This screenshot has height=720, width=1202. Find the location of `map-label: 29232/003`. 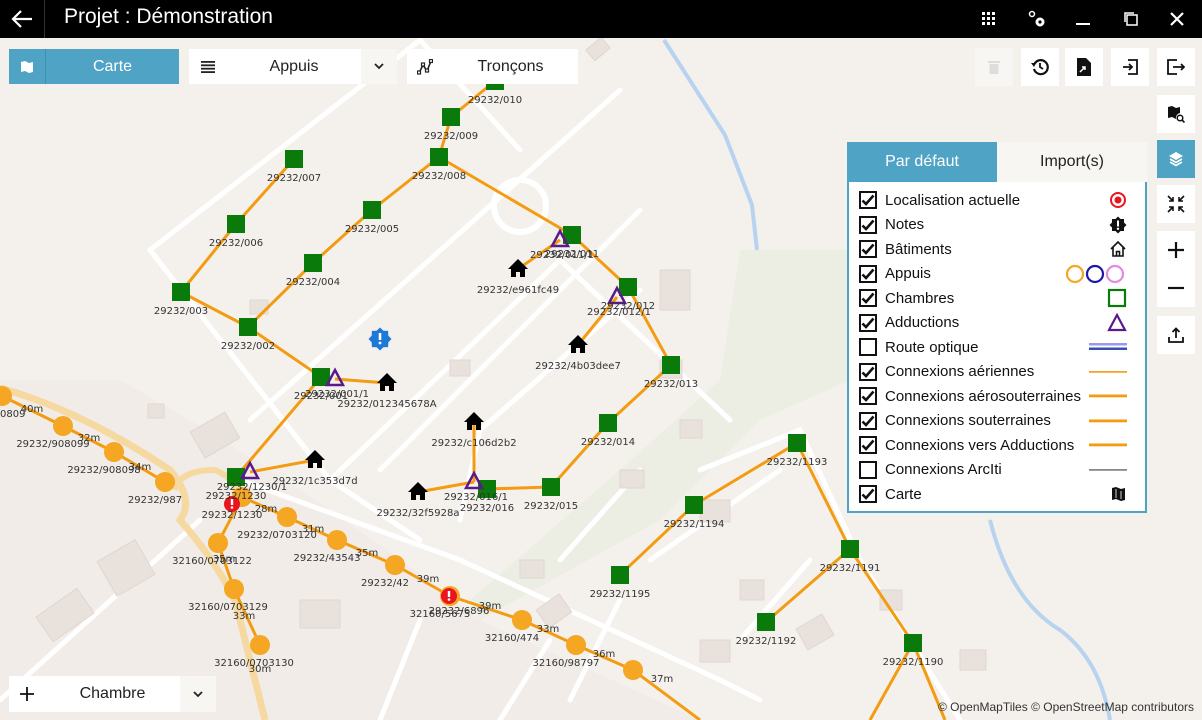

map-label: 29232/003 is located at coordinates (181, 311).